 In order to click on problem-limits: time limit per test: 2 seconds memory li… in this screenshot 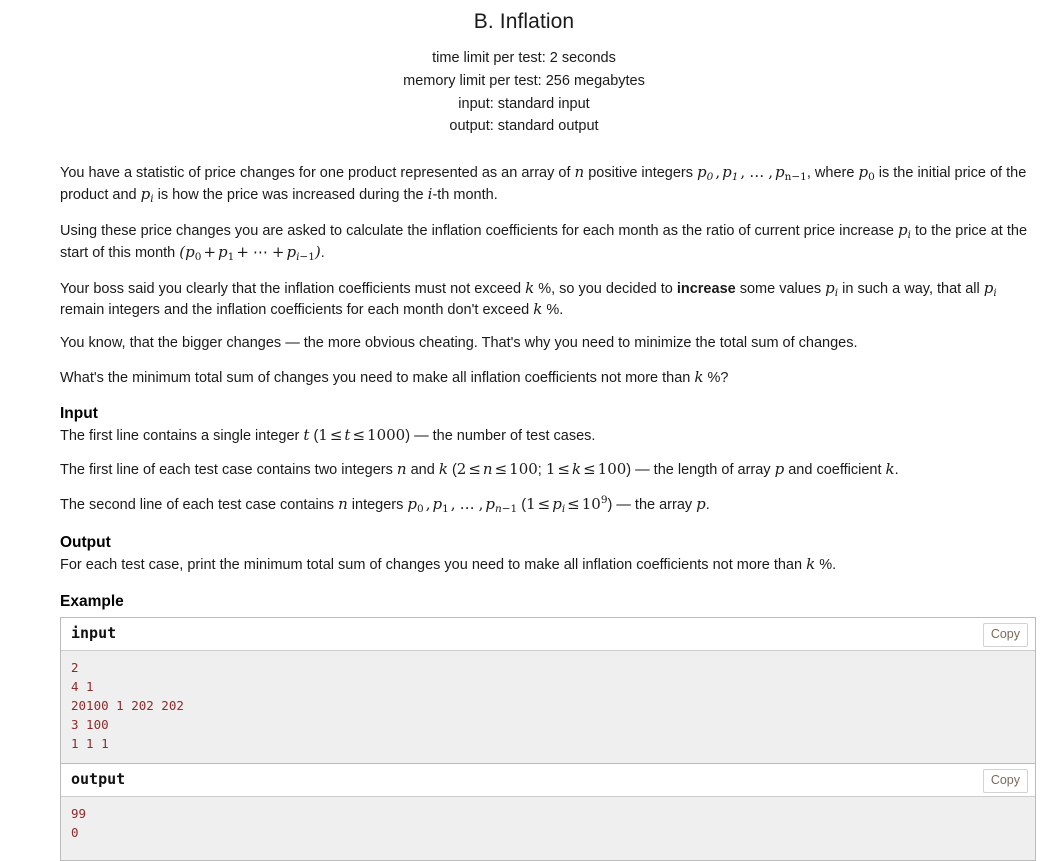, I will do `click(524, 93)`.